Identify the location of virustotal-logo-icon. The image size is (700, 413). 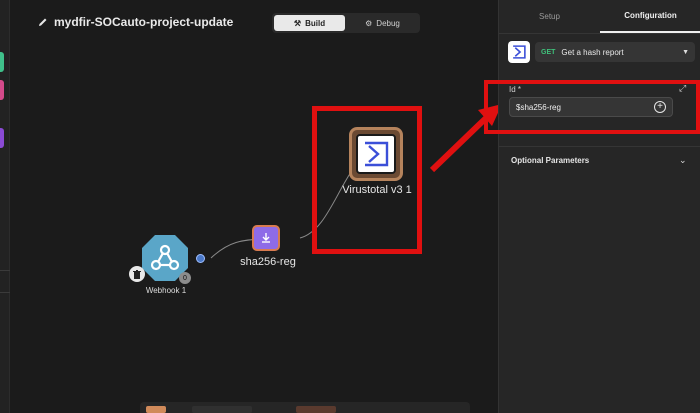
(519, 52).